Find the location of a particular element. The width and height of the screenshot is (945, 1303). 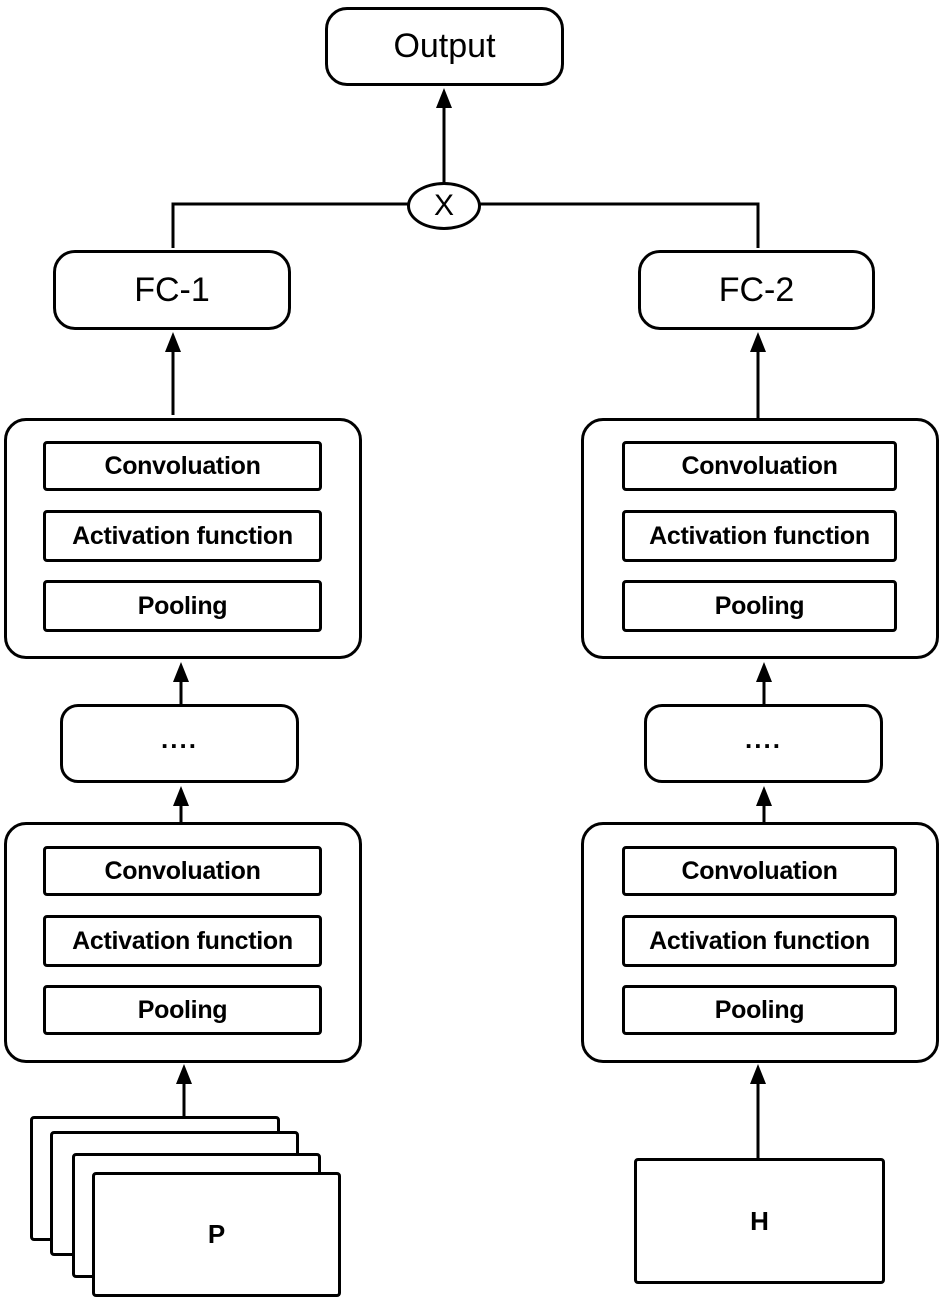

arrowhead-left-ellipsis is located at coordinates (181, 796).